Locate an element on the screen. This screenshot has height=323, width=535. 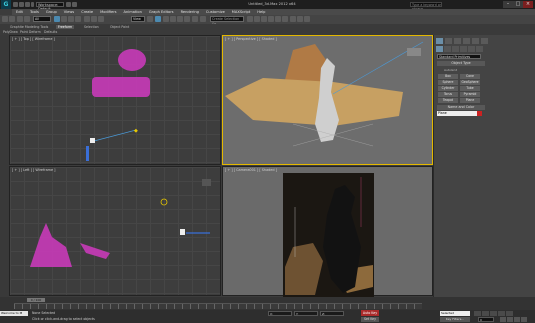
plane-button: Plane is located at coordinates (470, 100).